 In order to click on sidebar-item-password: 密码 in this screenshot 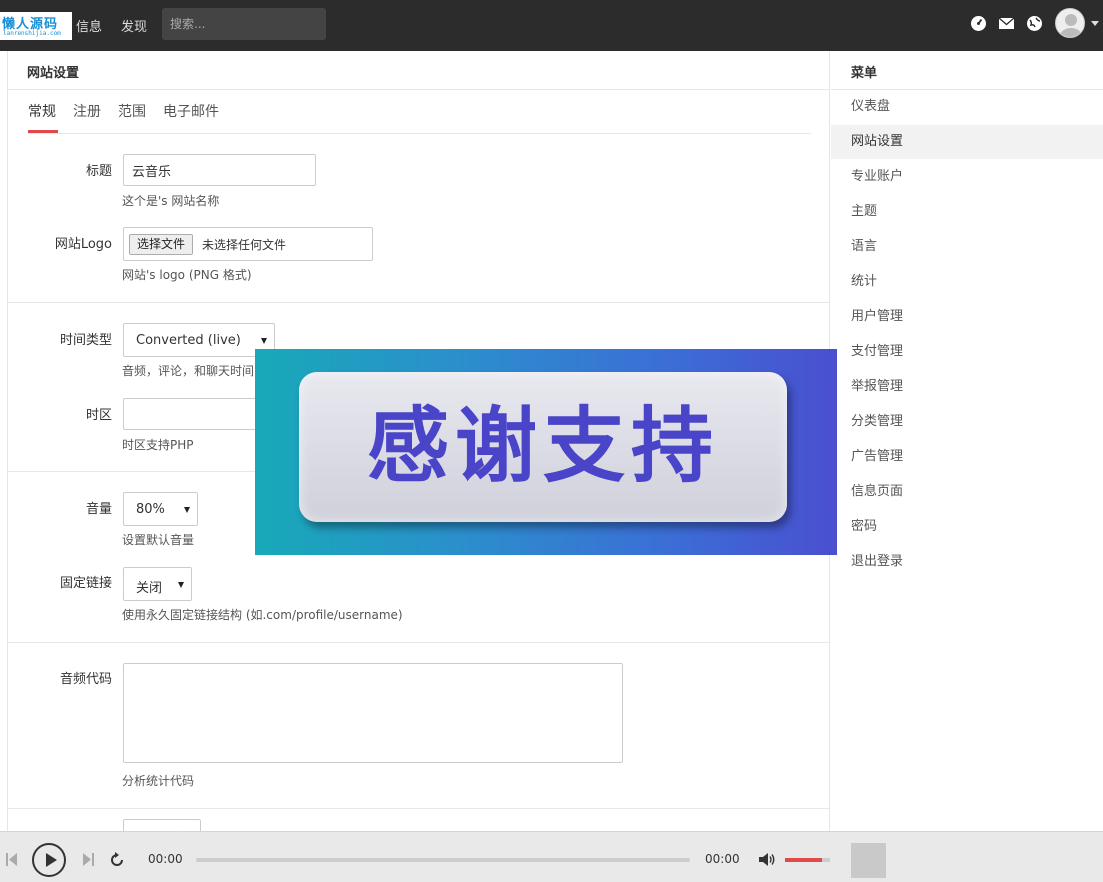, I will do `click(967, 527)`.